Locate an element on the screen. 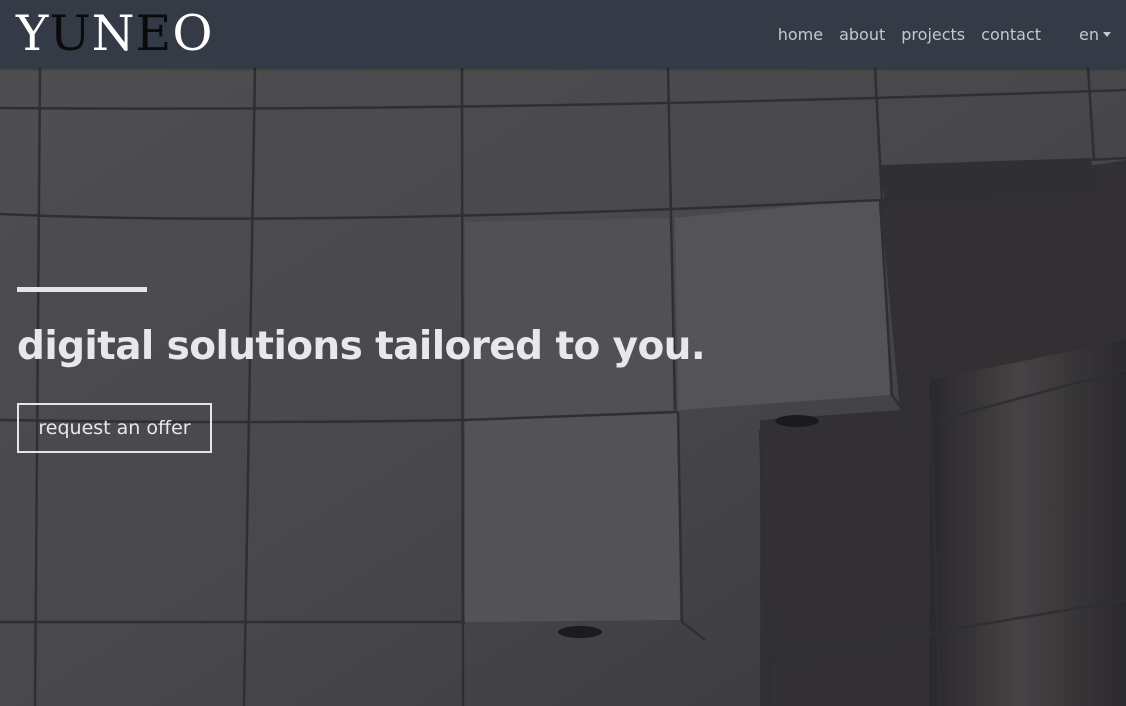 The image size is (1126, 706). language-selected: en is located at coordinates (1089, 34).